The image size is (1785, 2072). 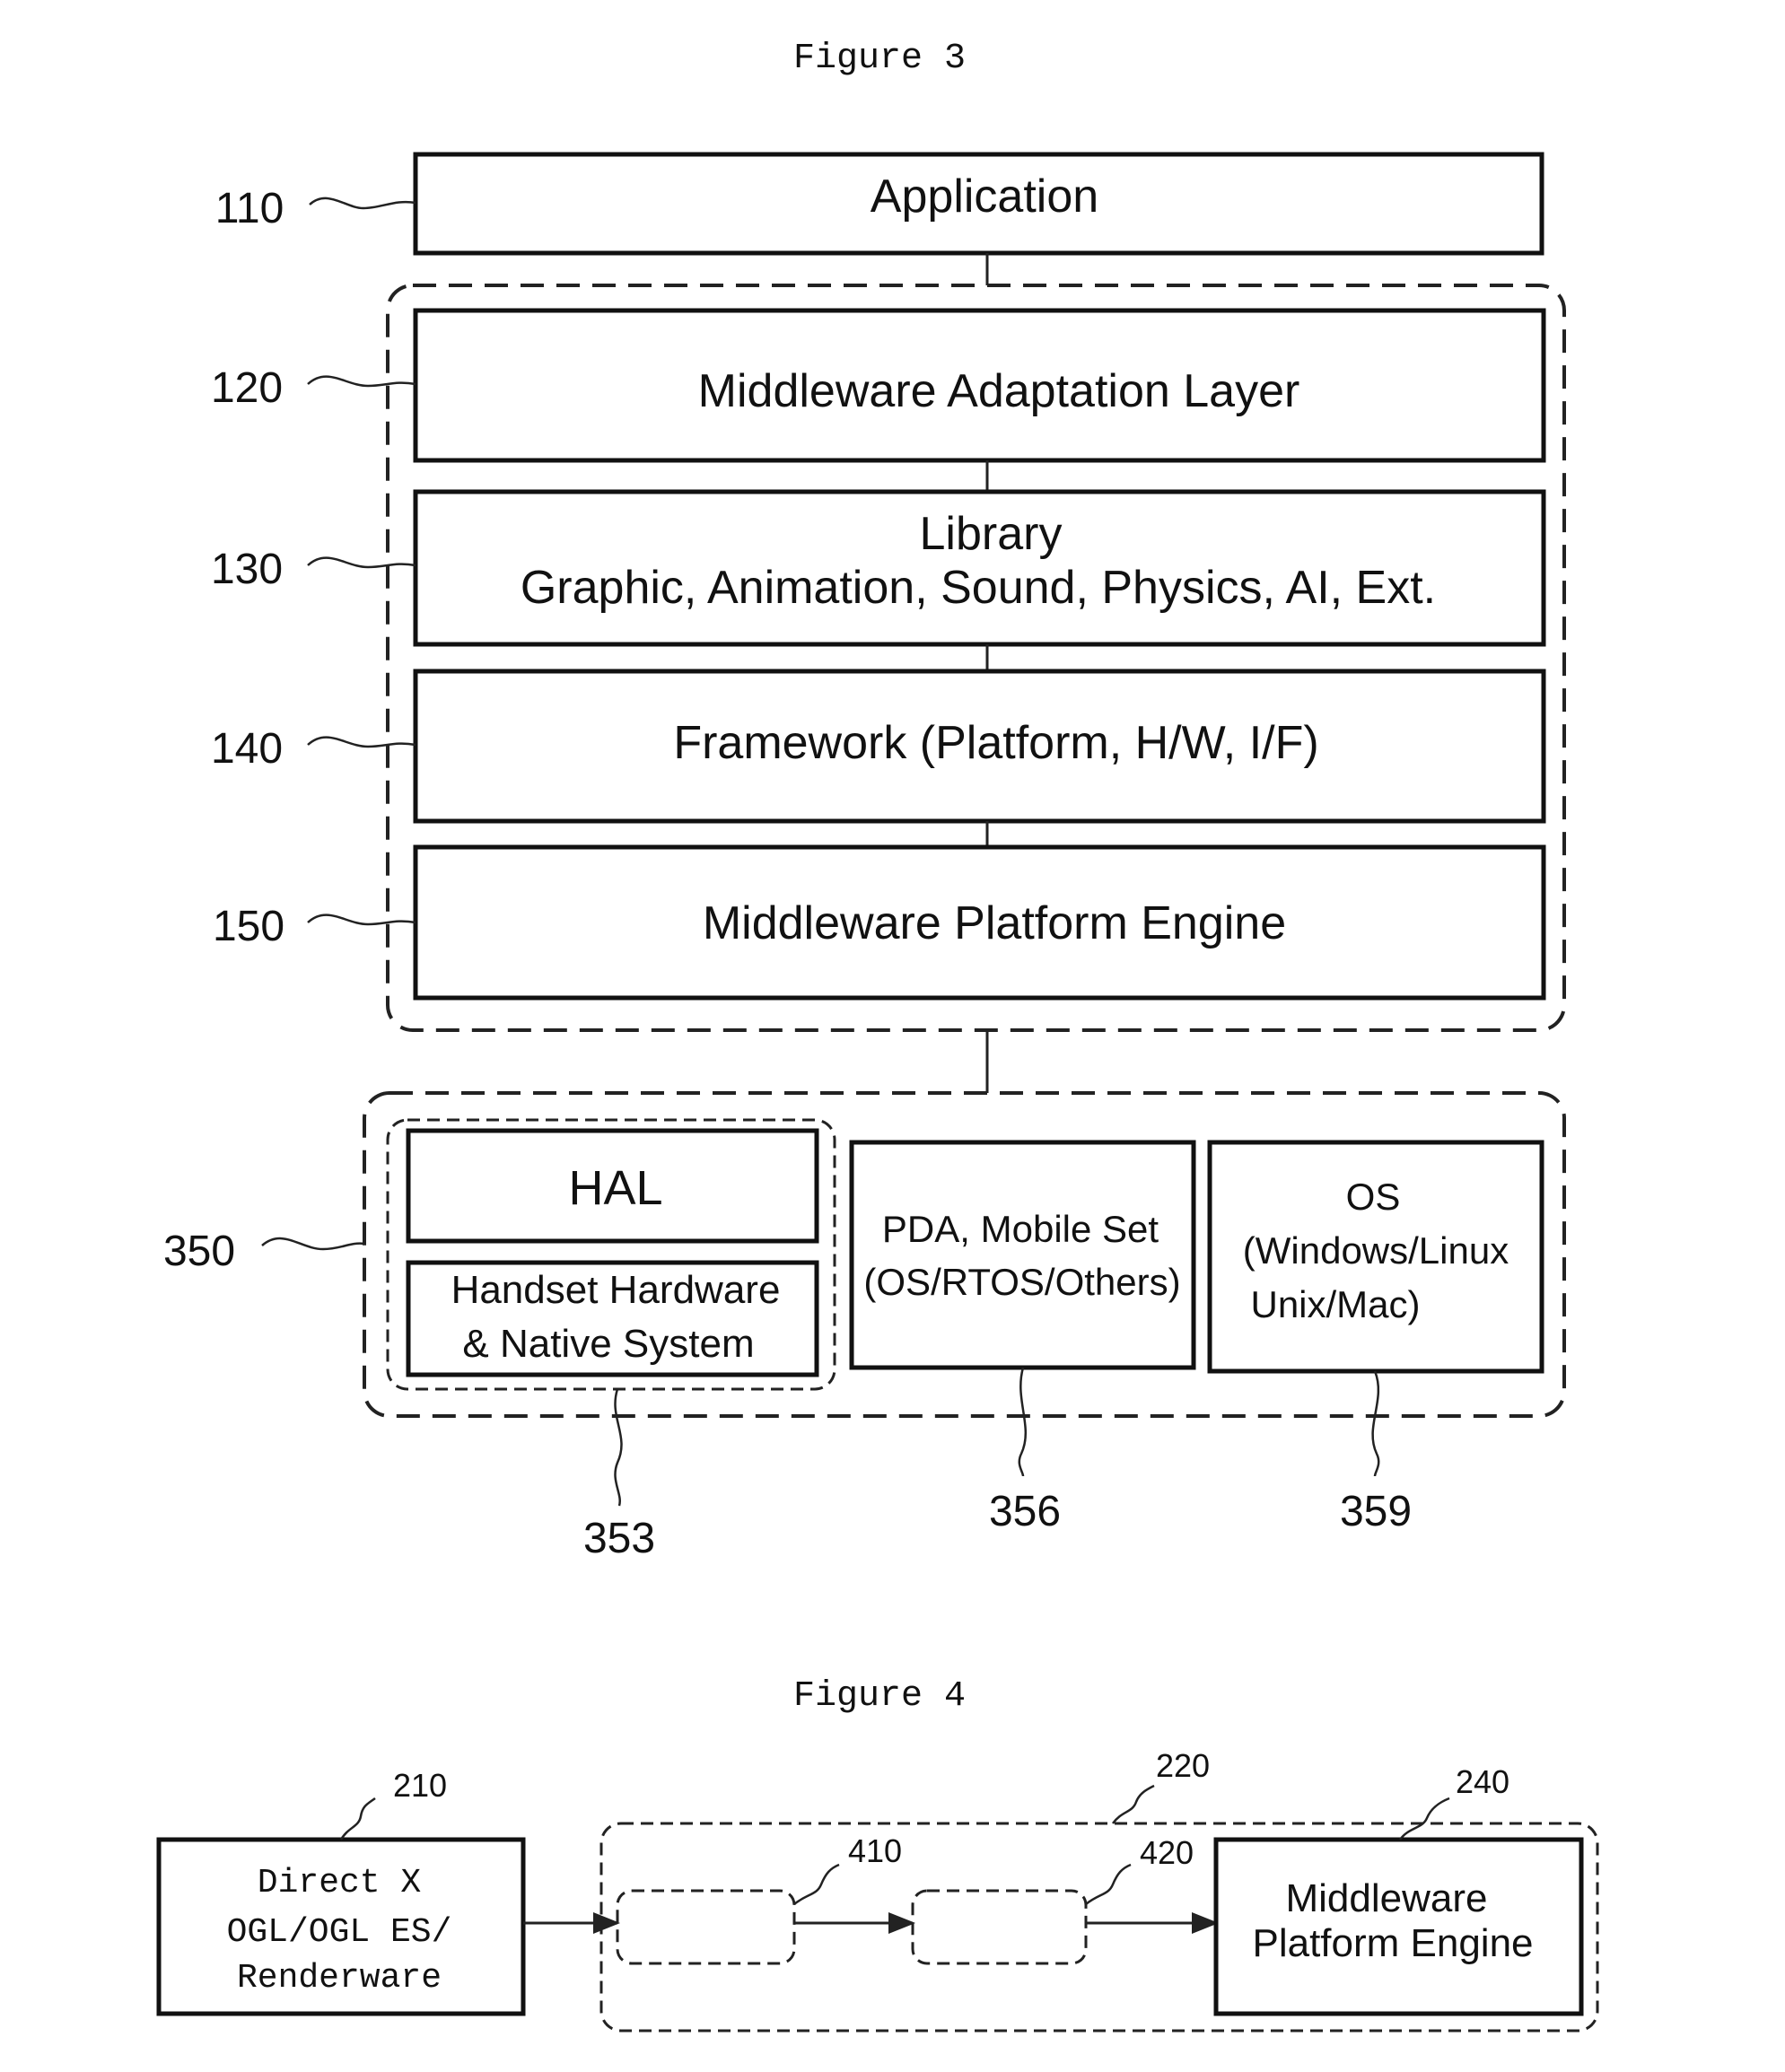 I want to click on middleware-platform-engine-box: Middleware Platform Engine, so click(x=1398, y=1926).